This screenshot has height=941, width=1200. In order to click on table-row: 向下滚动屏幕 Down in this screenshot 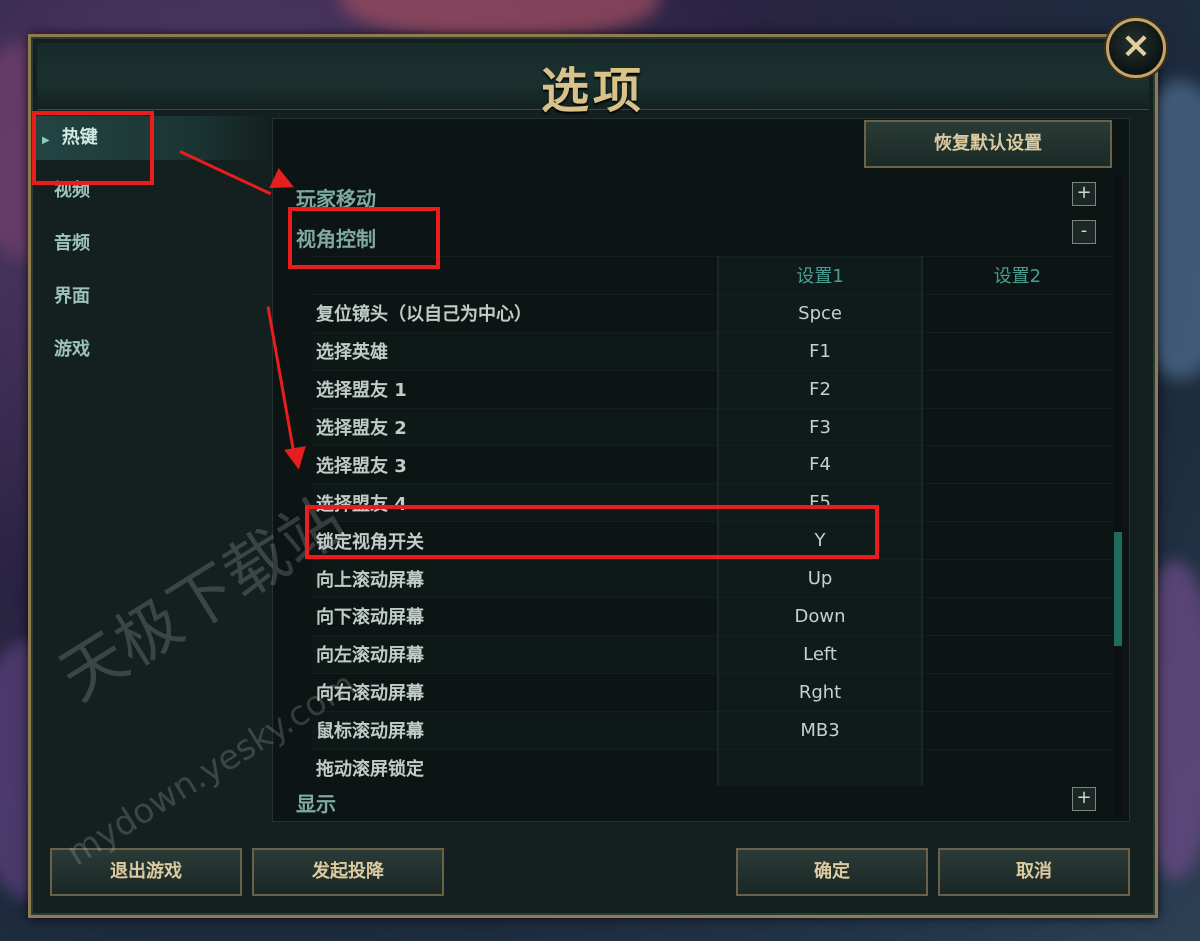, I will do `click(712, 616)`.